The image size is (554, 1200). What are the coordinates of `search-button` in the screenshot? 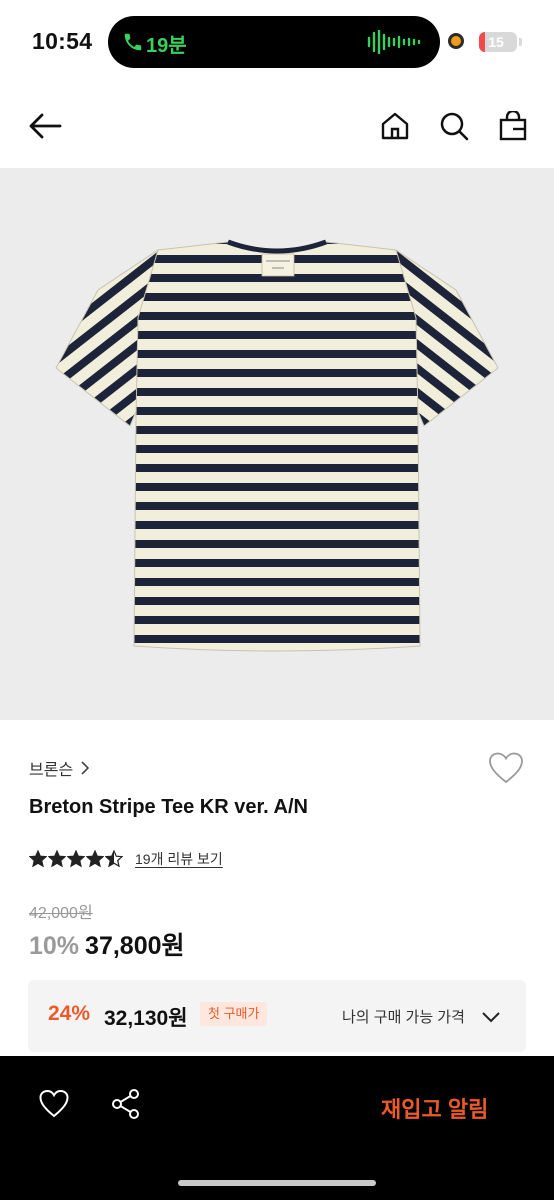 It's located at (454, 126).